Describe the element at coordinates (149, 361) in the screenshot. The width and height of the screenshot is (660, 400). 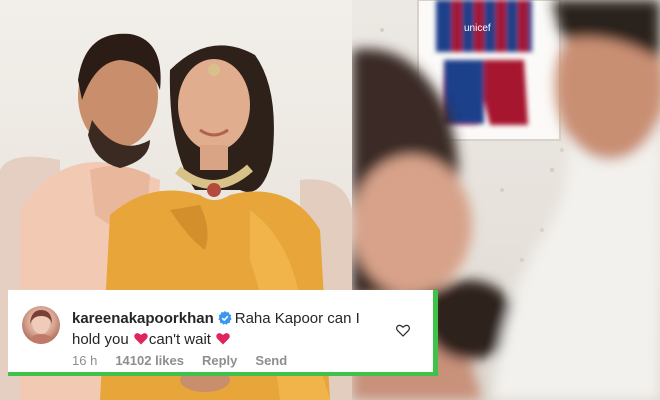
I see `comment-likes: 14102 likes` at that location.